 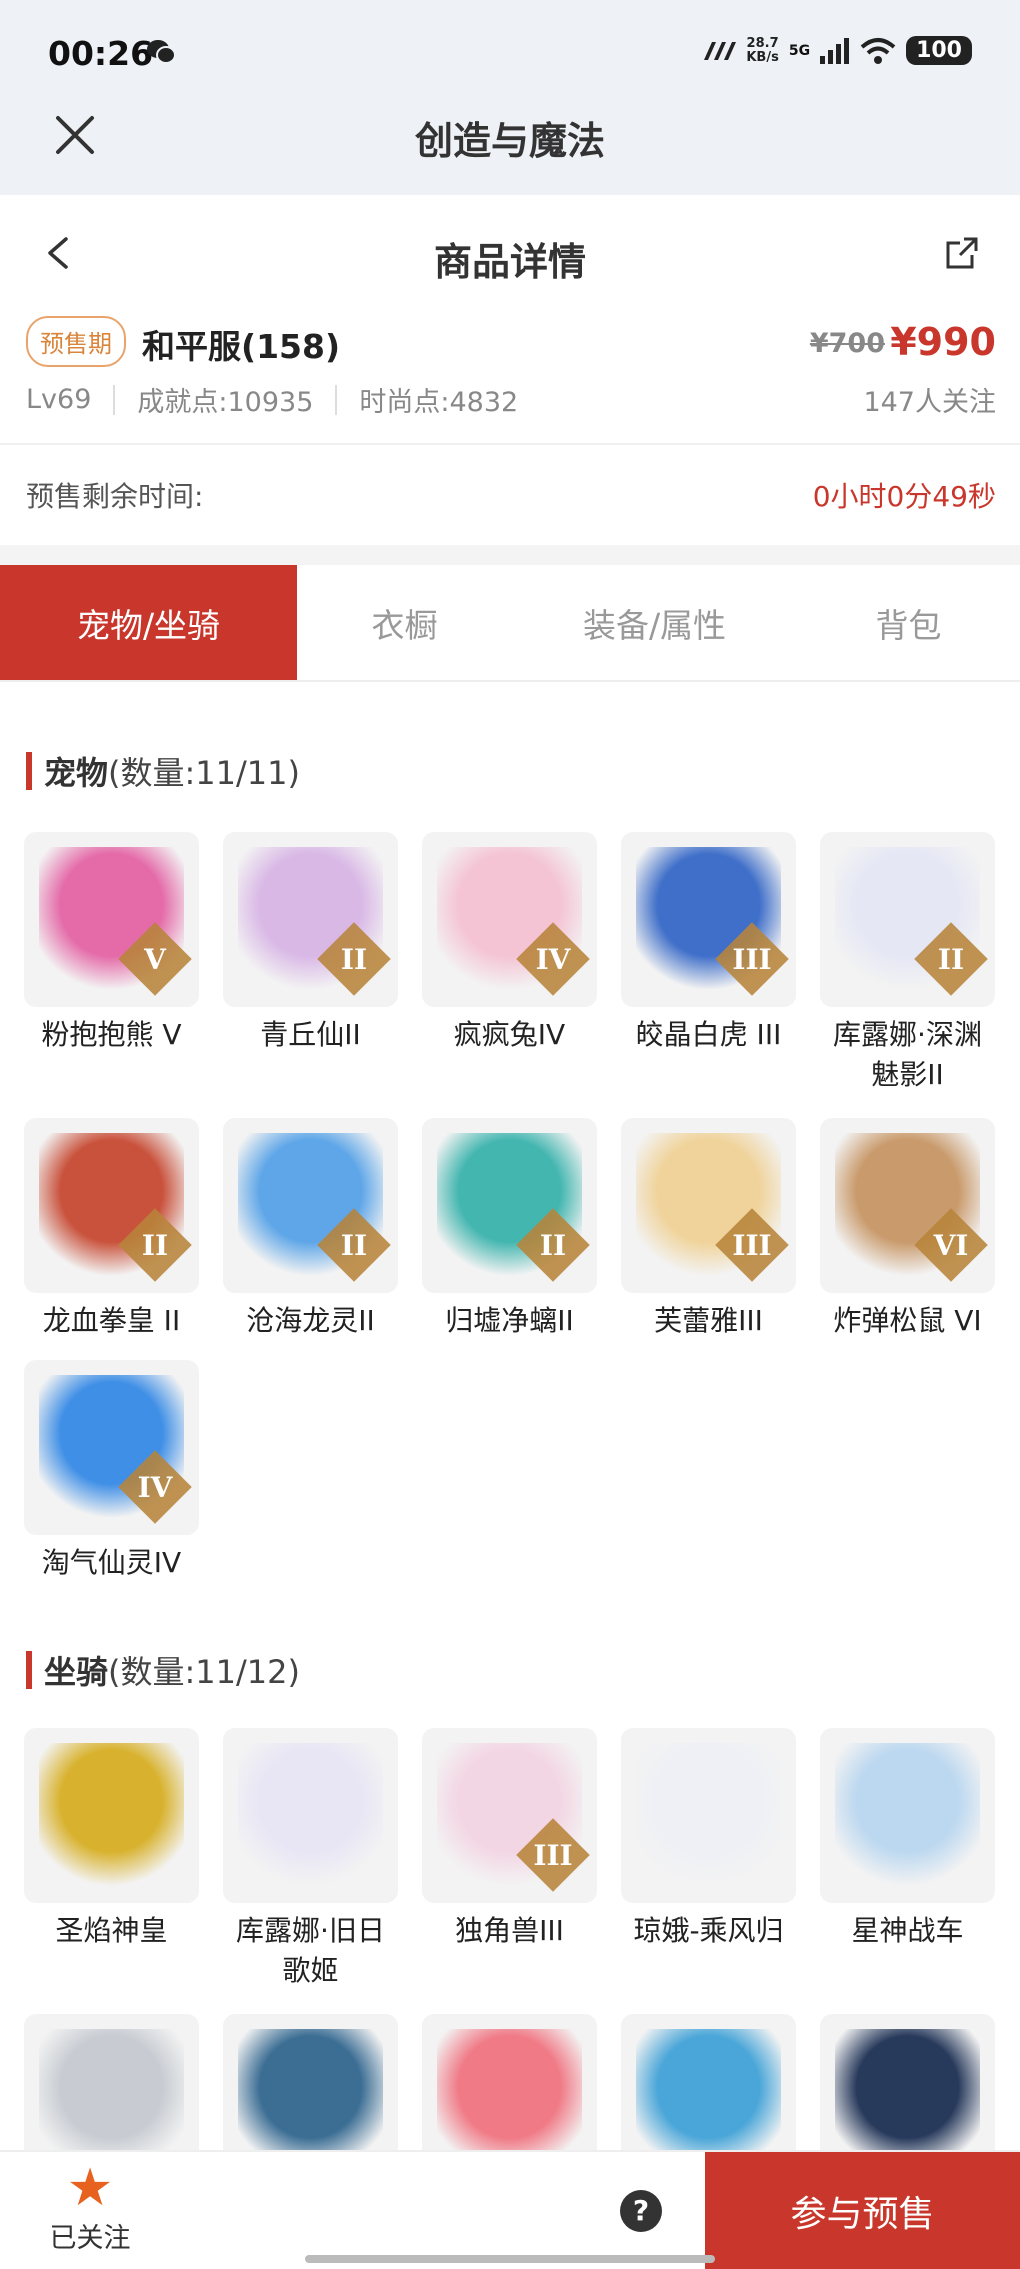 What do you see at coordinates (510, 555) in the screenshot?
I see `section-gap` at bounding box center [510, 555].